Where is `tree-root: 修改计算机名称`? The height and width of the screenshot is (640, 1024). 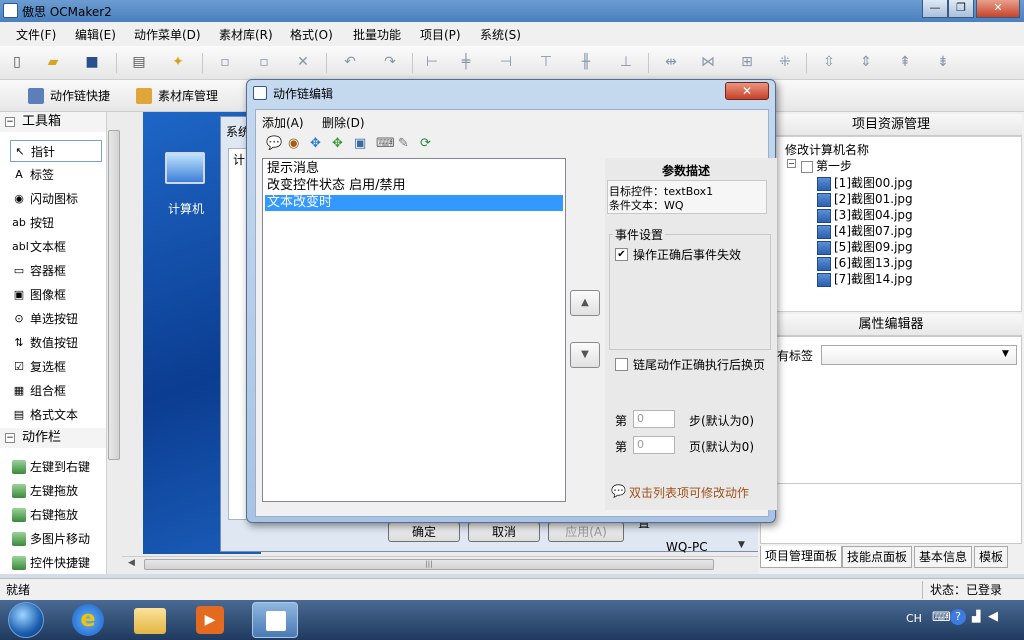
tree-root: 修改计算机名称 is located at coordinates (827, 149).